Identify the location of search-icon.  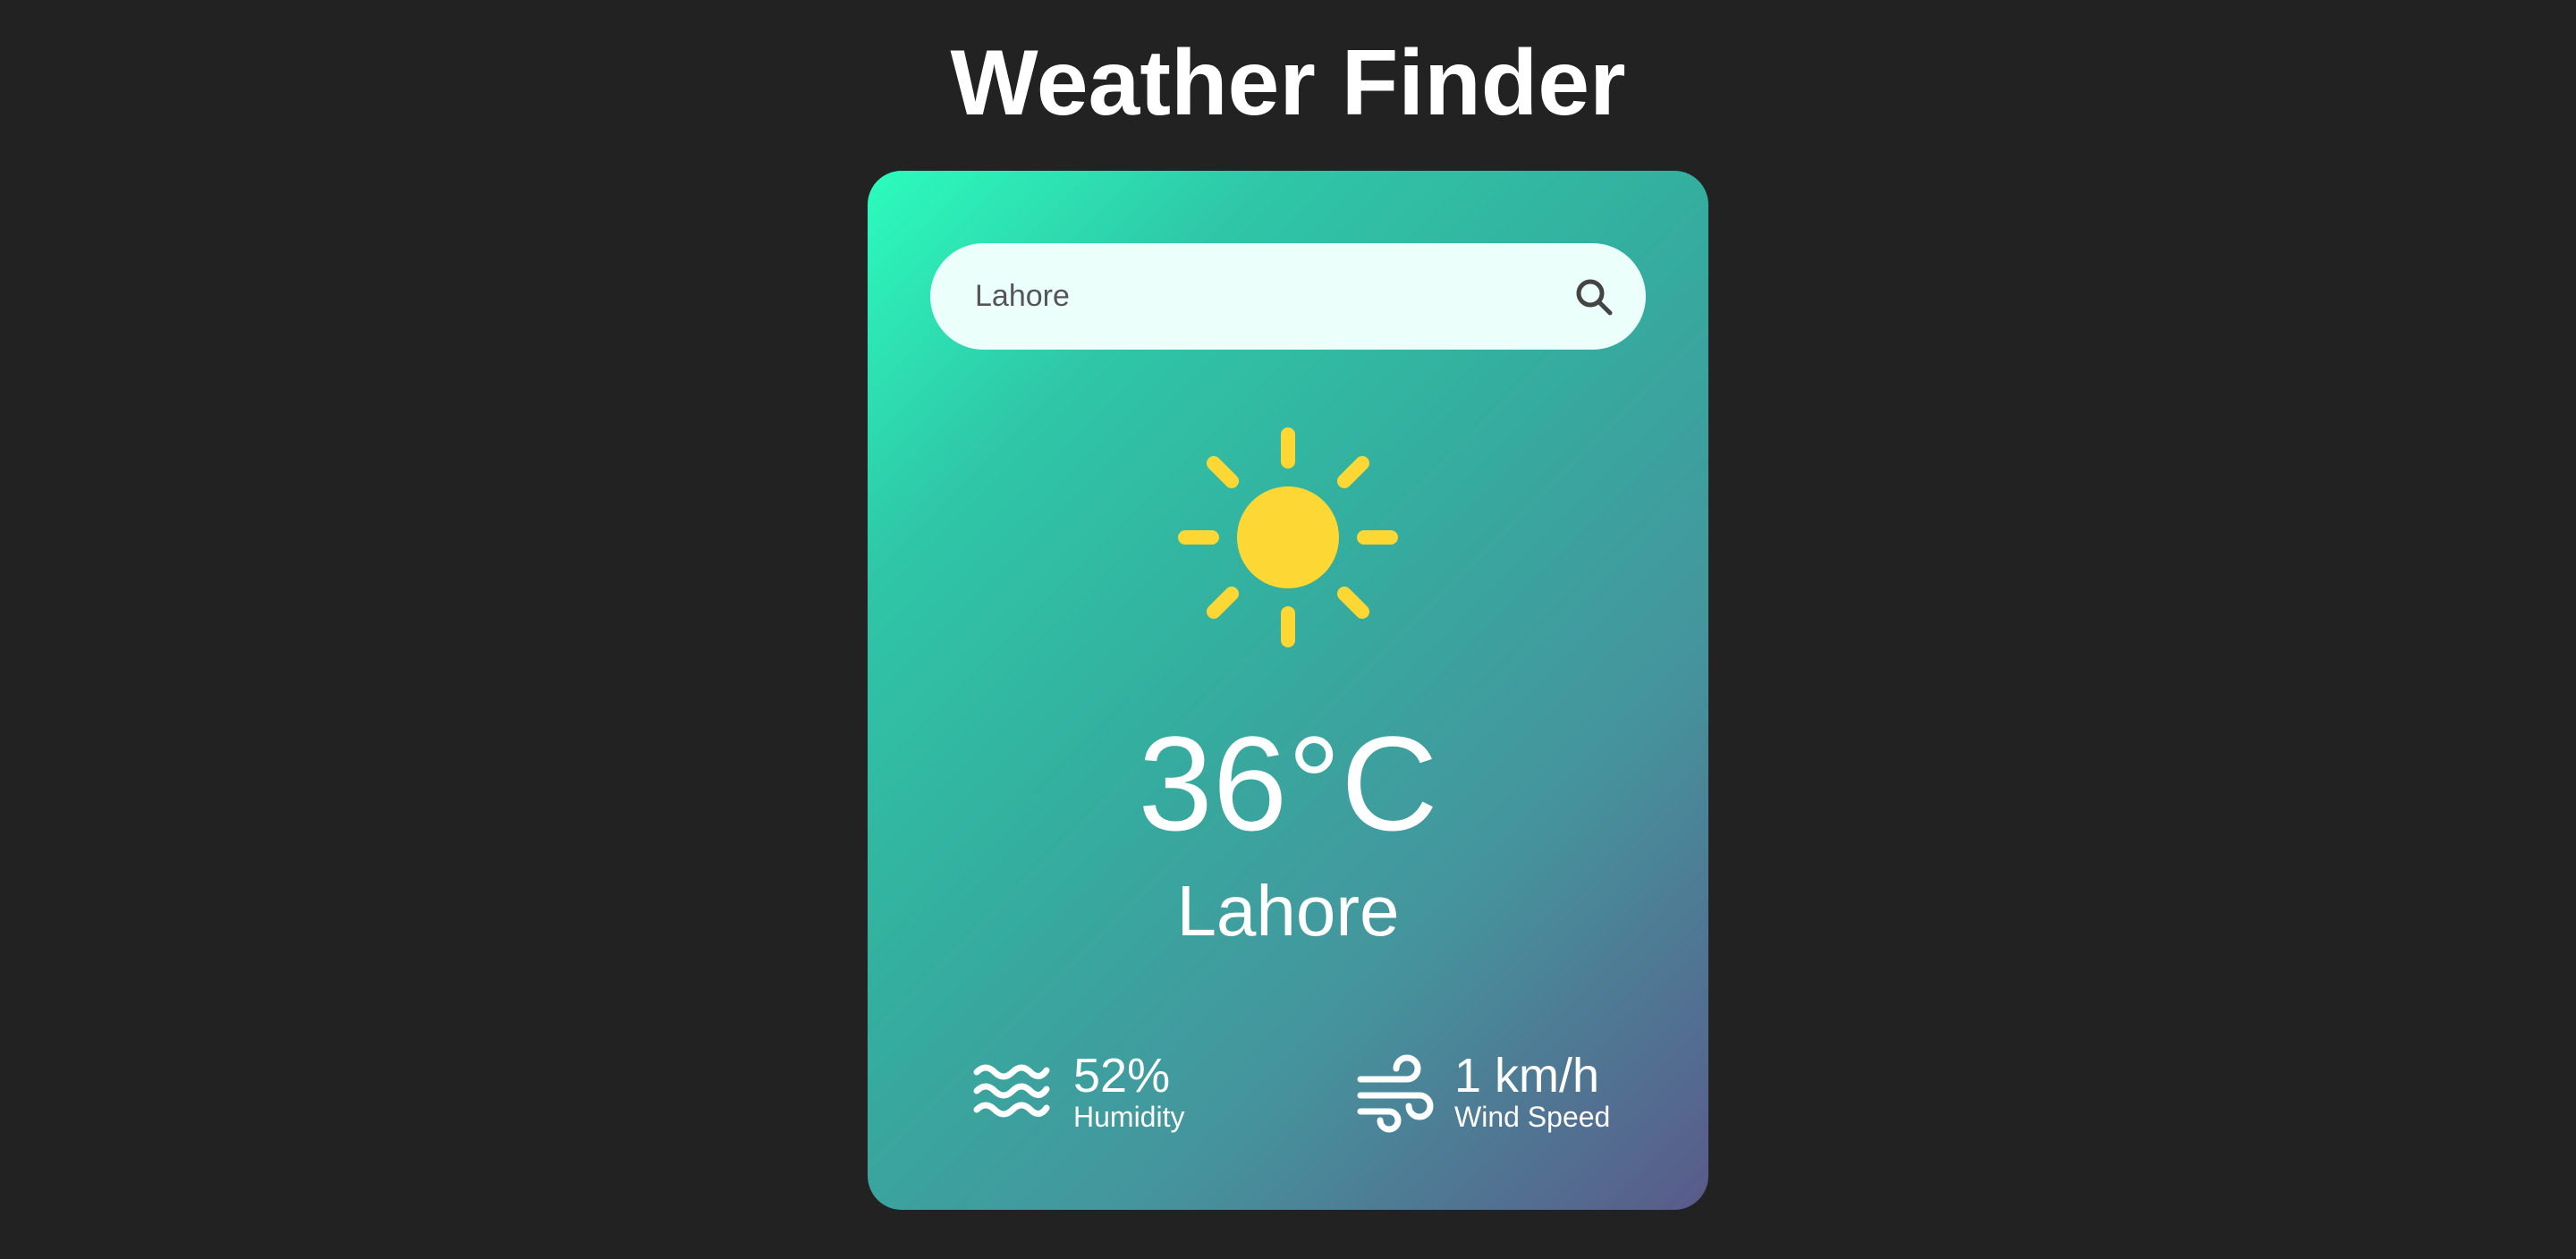
(1594, 297).